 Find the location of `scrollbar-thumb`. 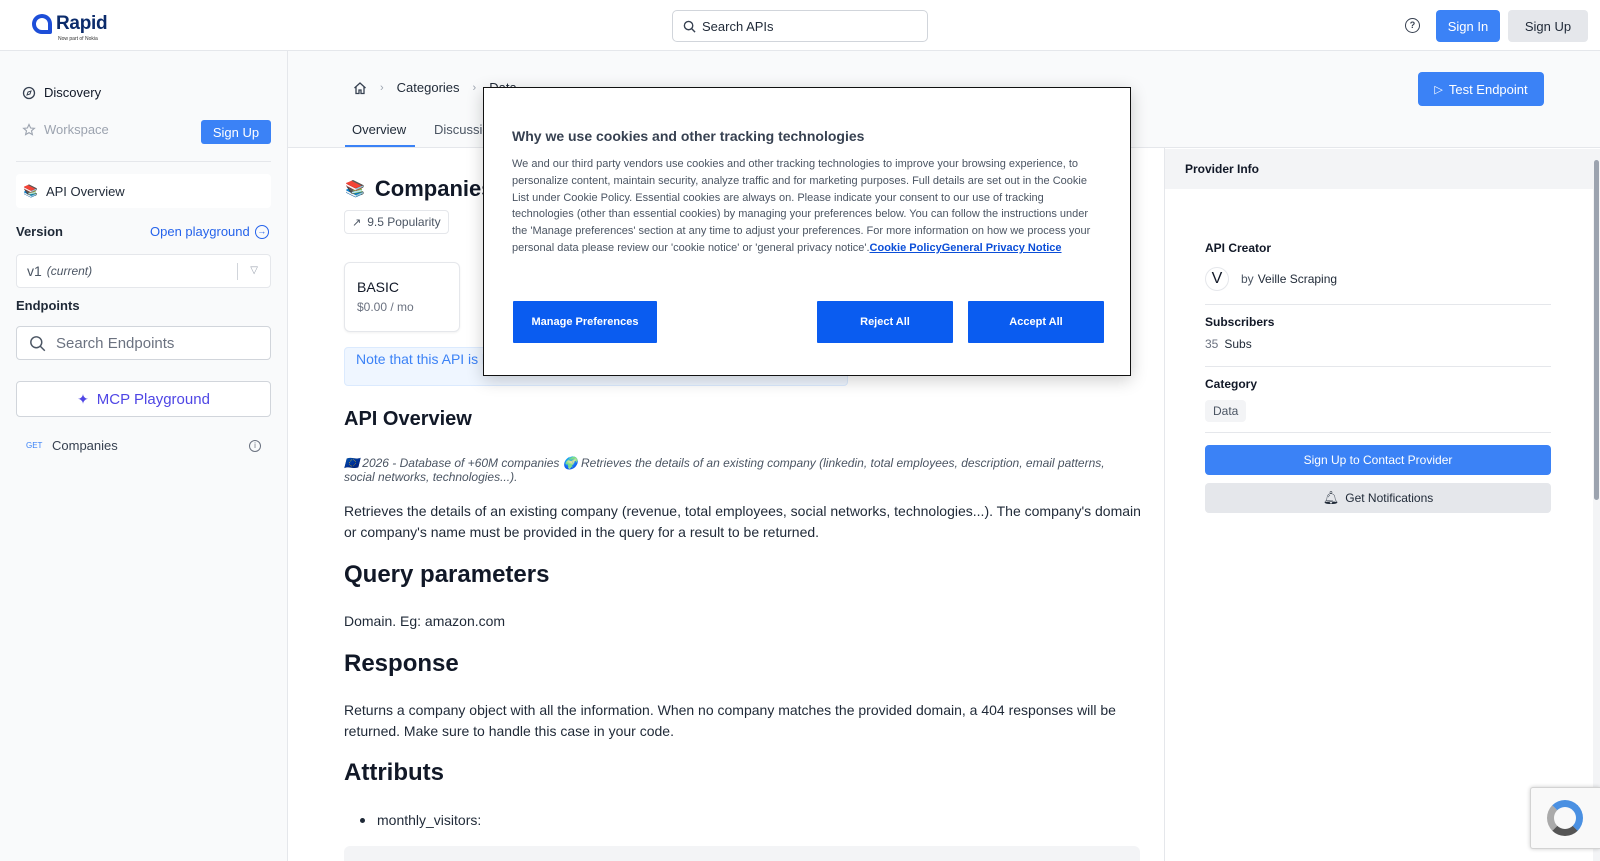

scrollbar-thumb is located at coordinates (1596, 330).